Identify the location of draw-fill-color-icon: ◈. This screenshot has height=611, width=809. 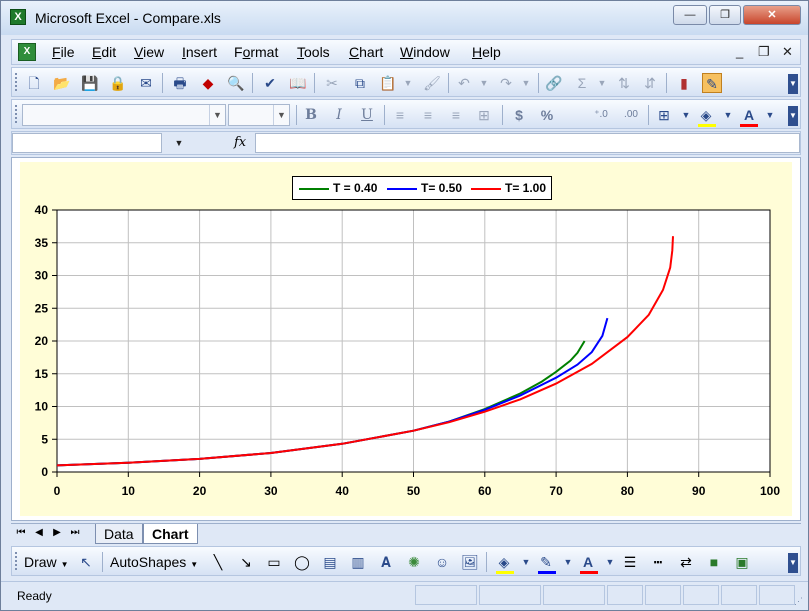
(504, 562).